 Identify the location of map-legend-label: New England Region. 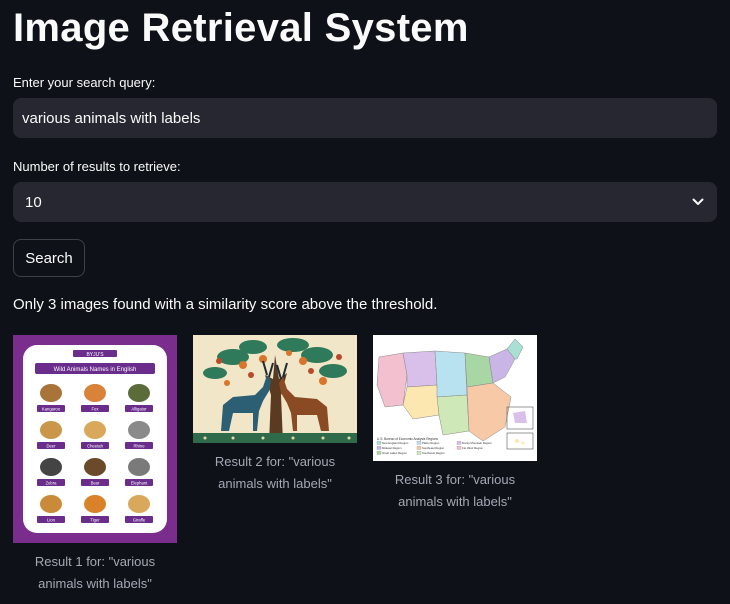
(395, 443).